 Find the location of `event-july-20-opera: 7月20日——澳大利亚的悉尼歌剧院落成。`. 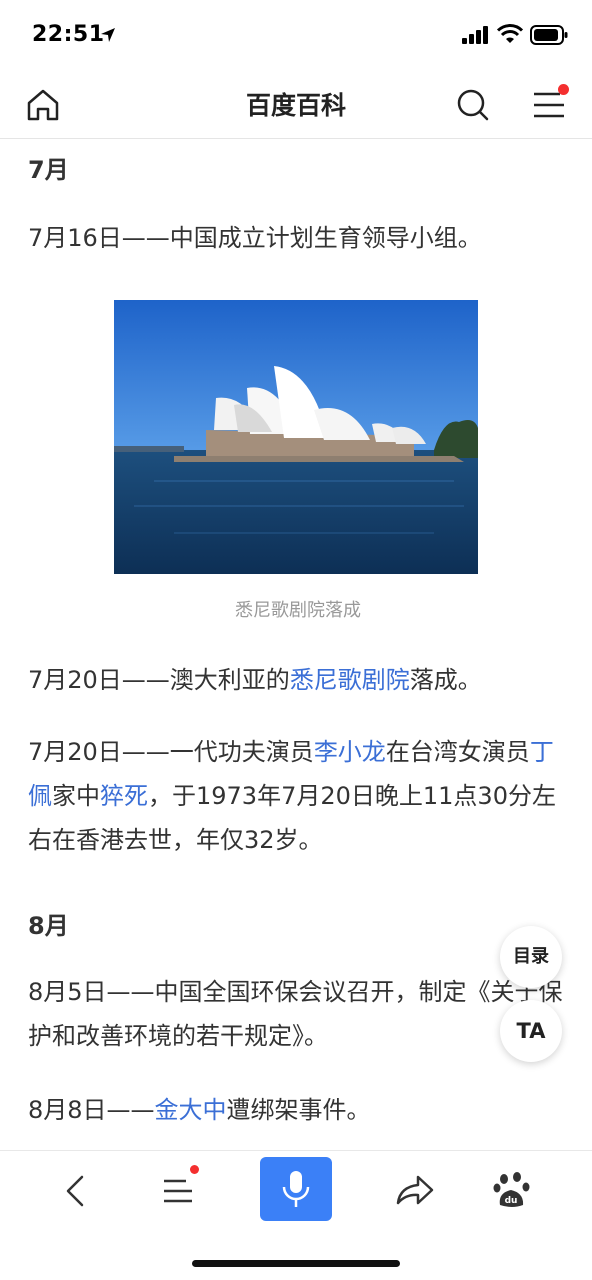

event-july-20-opera: 7月20日——澳大利亚的悉尼歌剧院落成。 is located at coordinates (298, 680).